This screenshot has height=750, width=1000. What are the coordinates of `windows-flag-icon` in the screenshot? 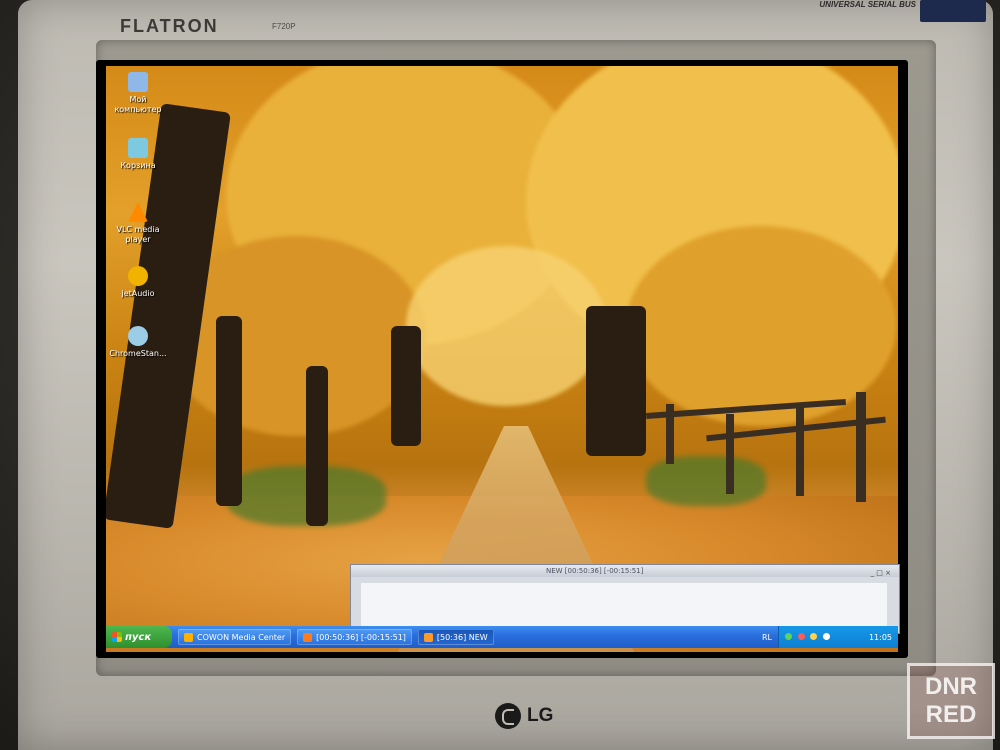 It's located at (117, 637).